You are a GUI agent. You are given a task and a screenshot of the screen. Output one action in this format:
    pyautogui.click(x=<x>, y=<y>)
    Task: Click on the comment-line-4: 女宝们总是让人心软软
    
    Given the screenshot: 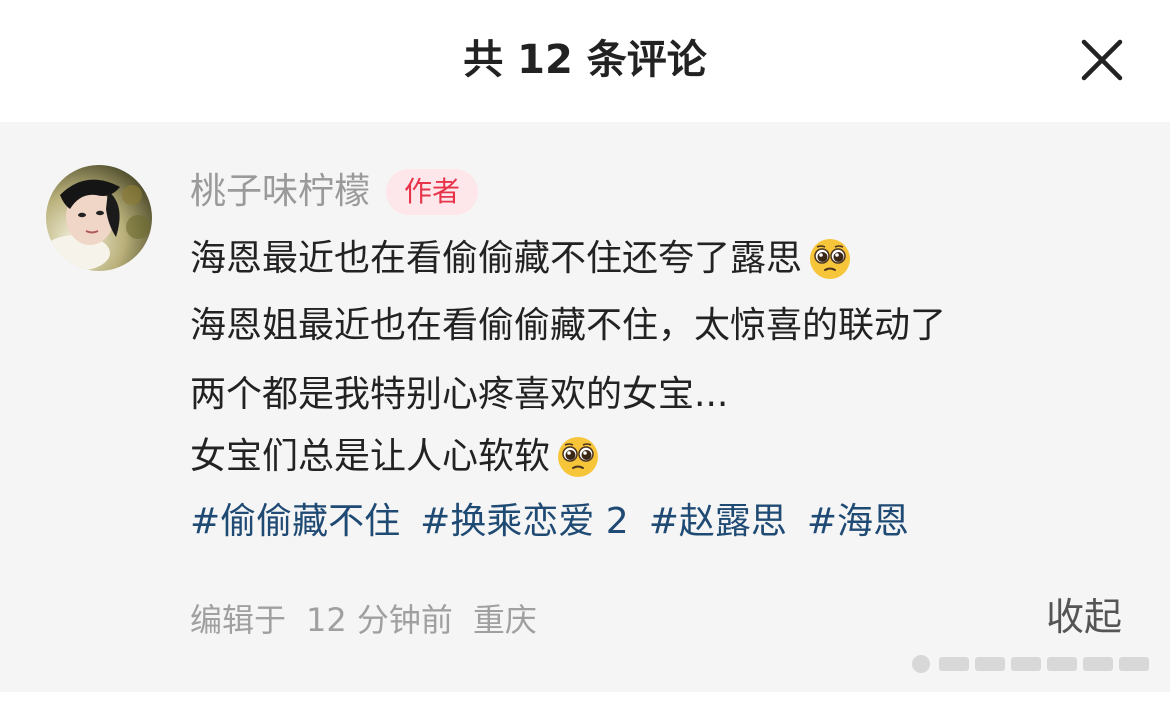 What is the action you would take?
    pyautogui.click(x=395, y=457)
    